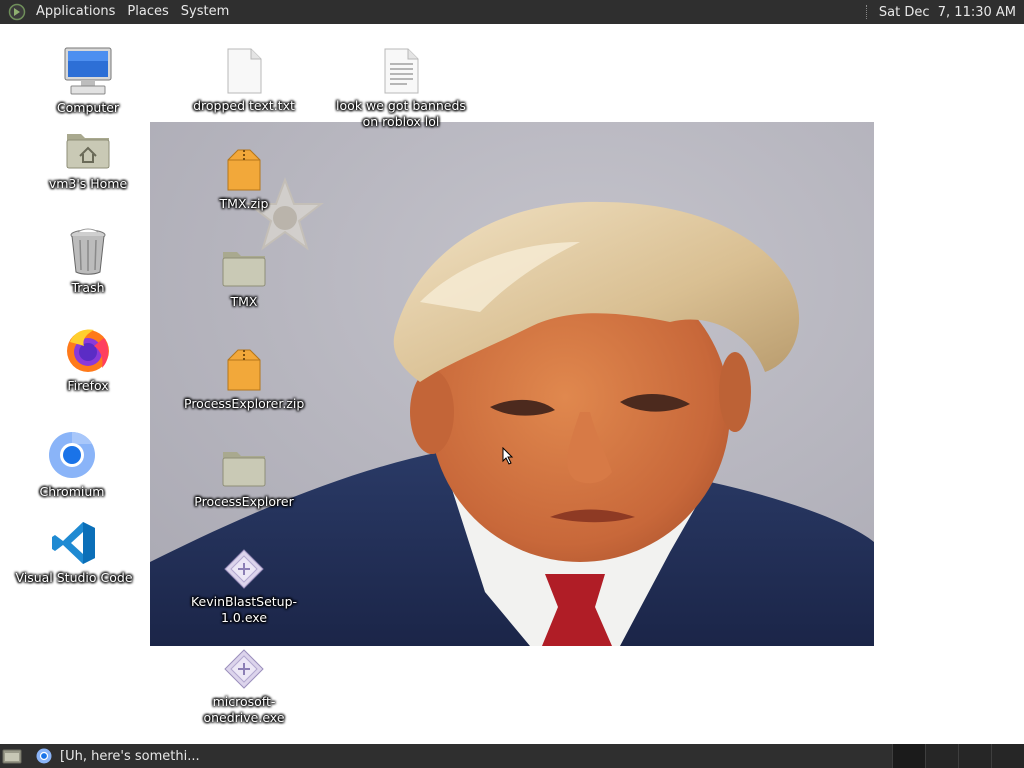 The width and height of the screenshot is (1024, 768). I want to click on desktop-icon-processexplorer-zip: ProcessExplorer.zip, so click(244, 380).